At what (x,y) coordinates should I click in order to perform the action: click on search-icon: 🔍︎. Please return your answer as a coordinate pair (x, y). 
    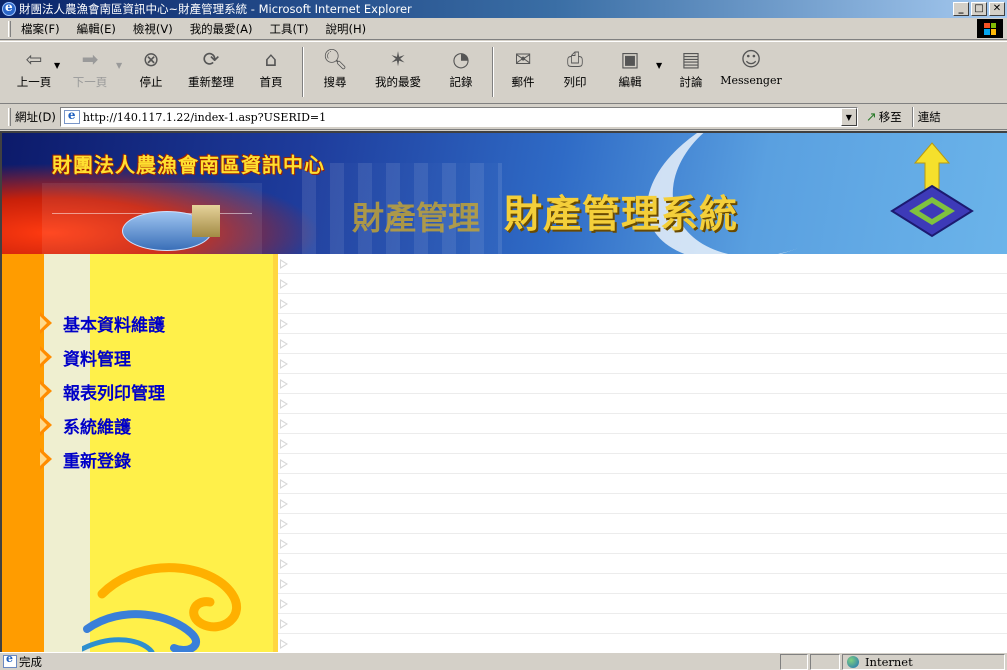
    Looking at the image, I should click on (335, 59).